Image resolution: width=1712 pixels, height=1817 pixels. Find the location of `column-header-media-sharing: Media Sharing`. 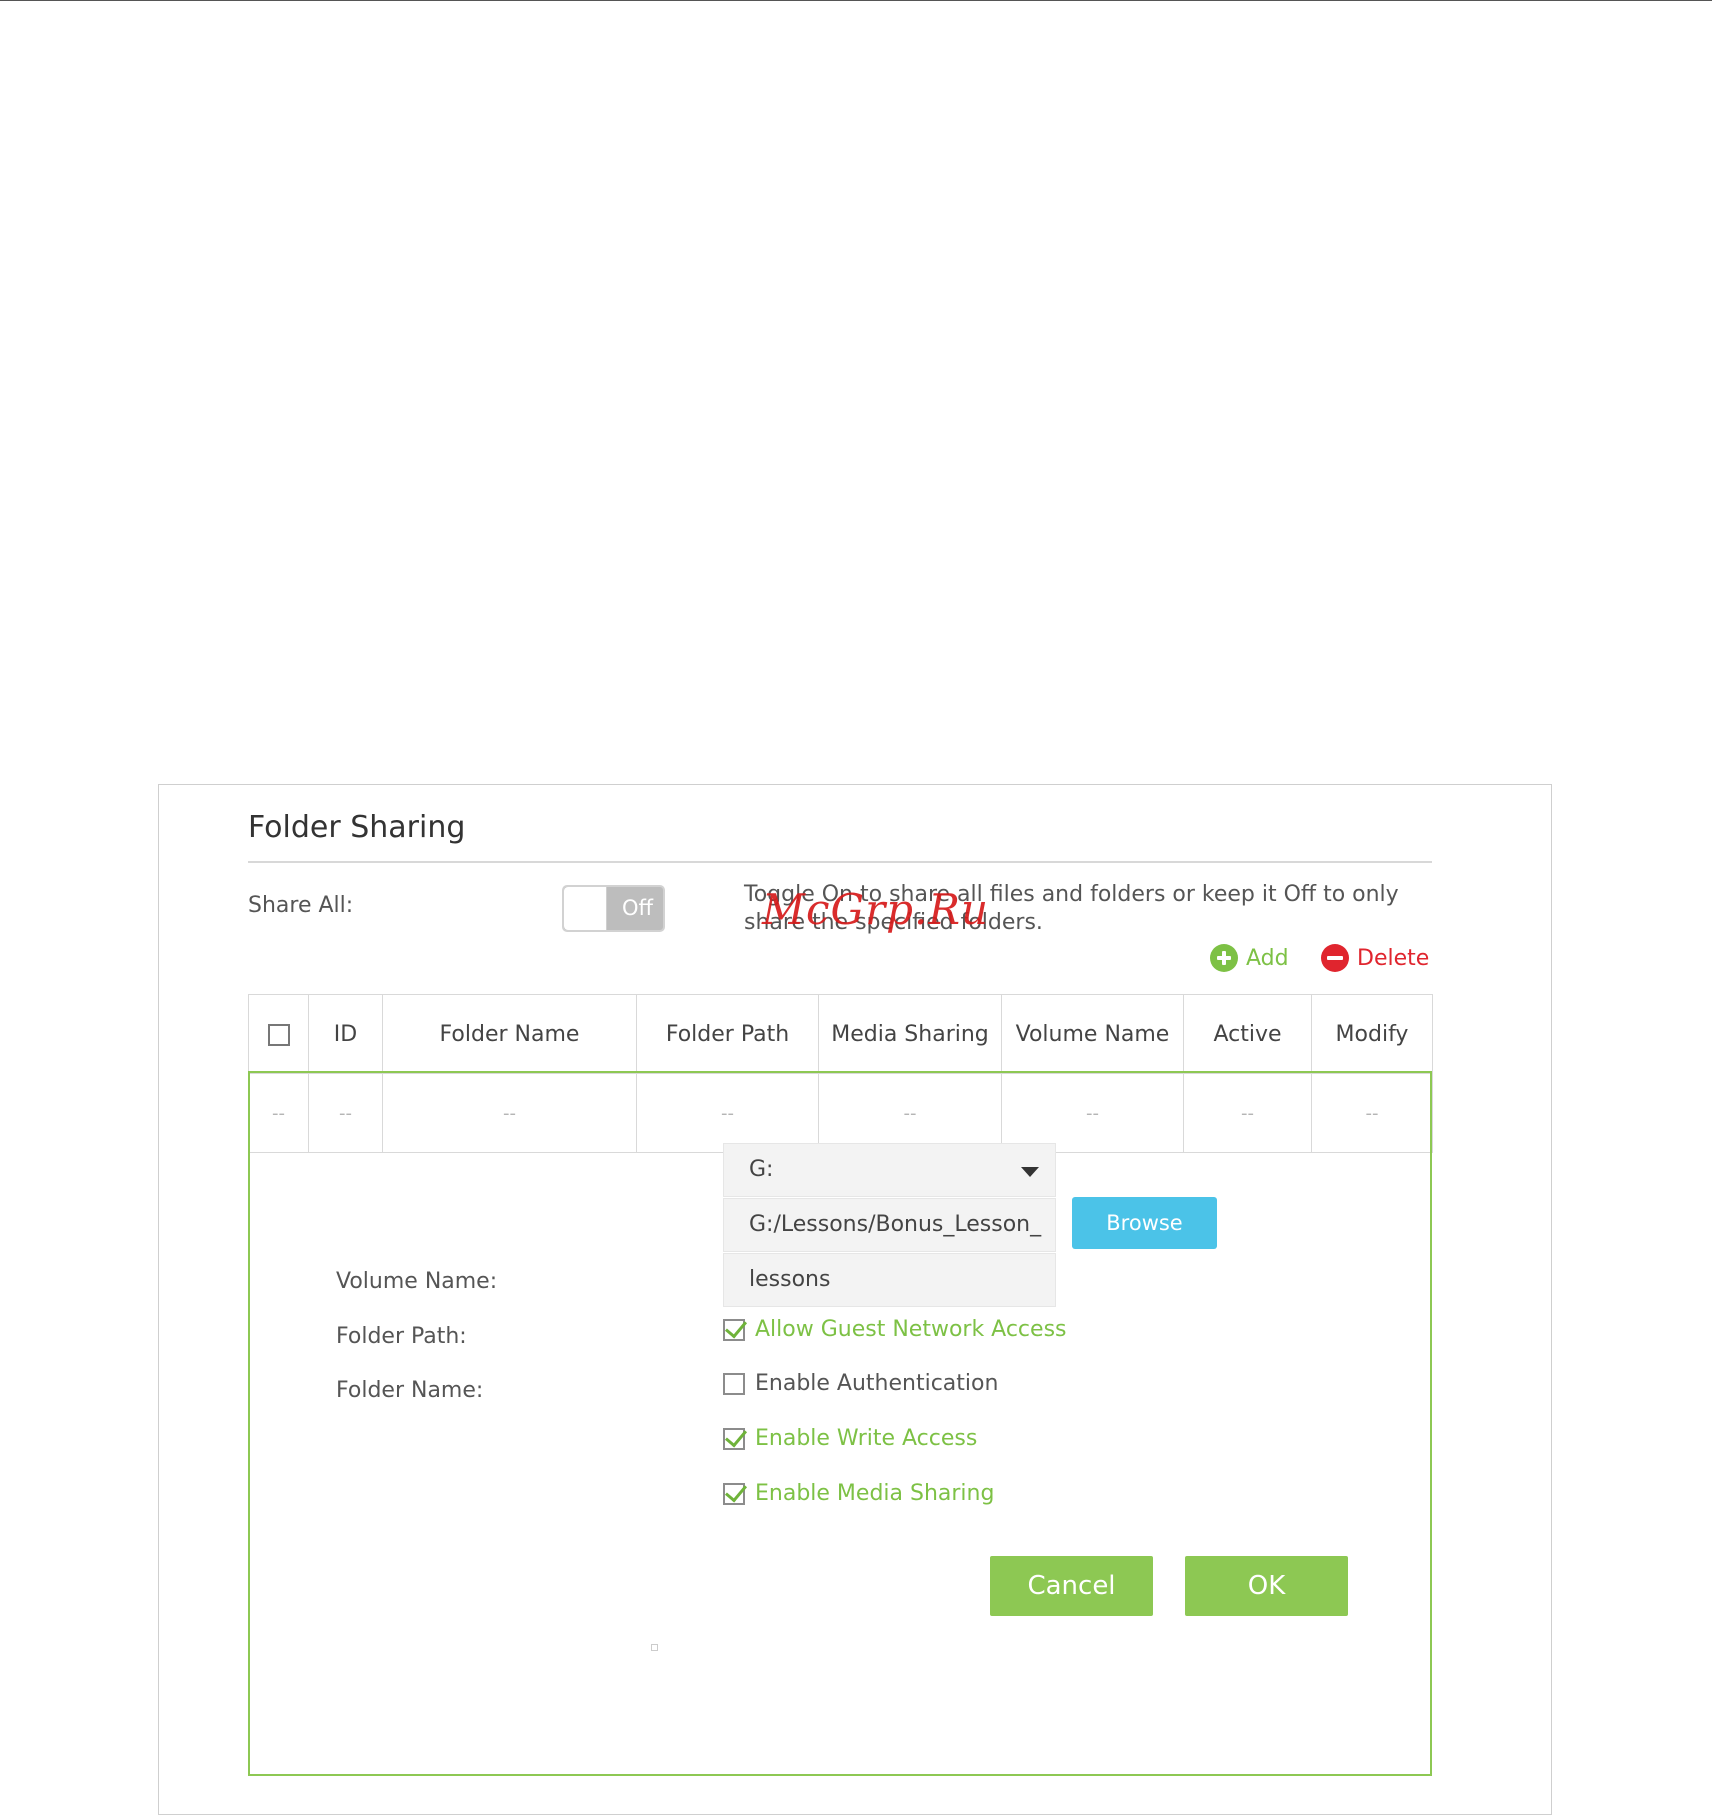

column-header-media-sharing: Media Sharing is located at coordinates (910, 1034).